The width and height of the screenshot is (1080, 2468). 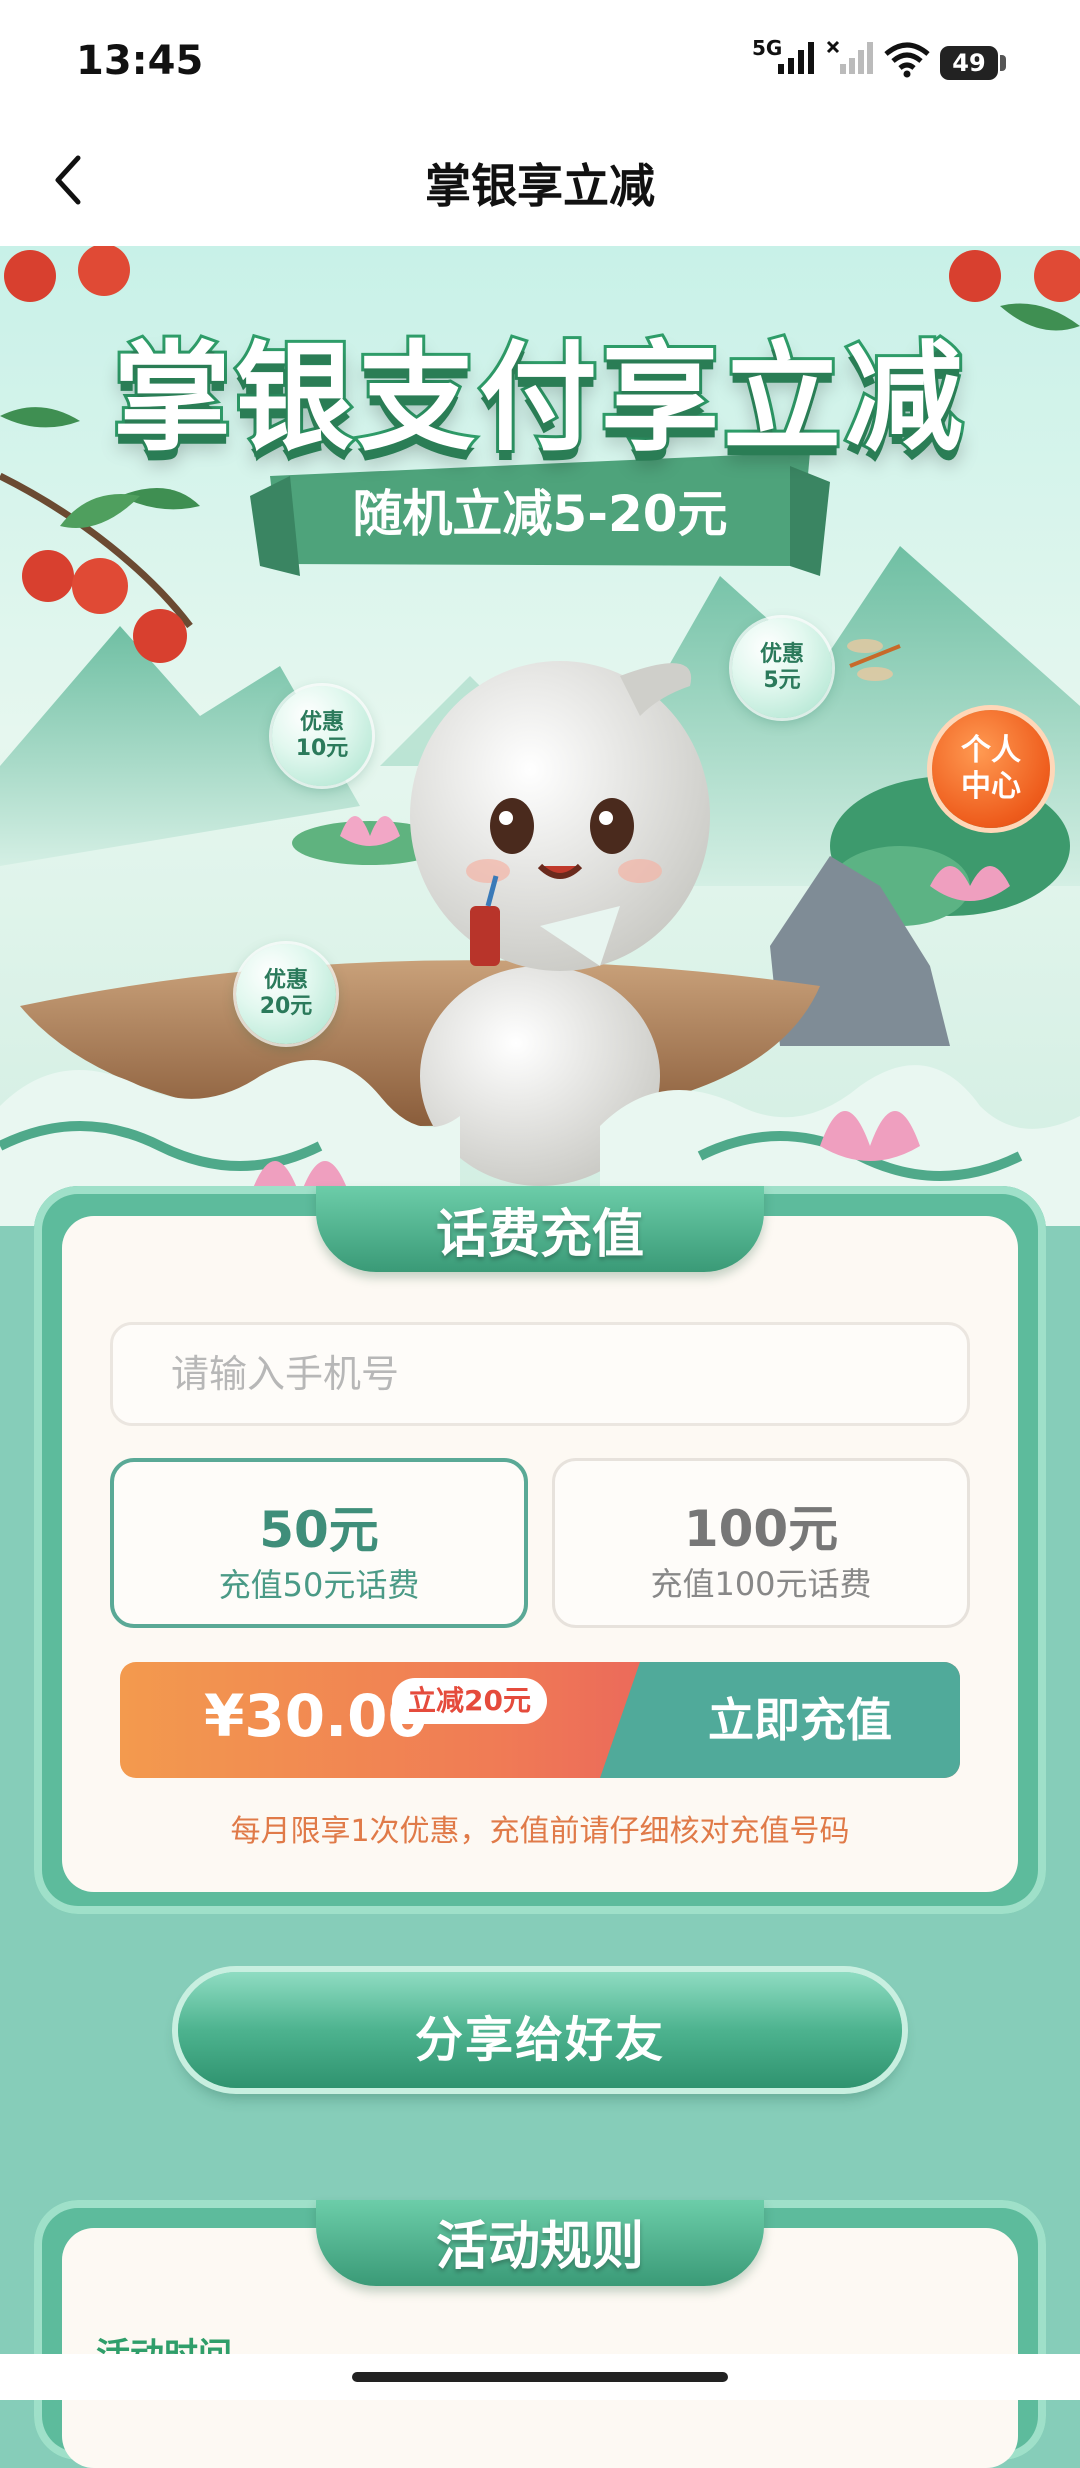 I want to click on recharge-card-title: 话费充值, so click(x=539, y=1235).